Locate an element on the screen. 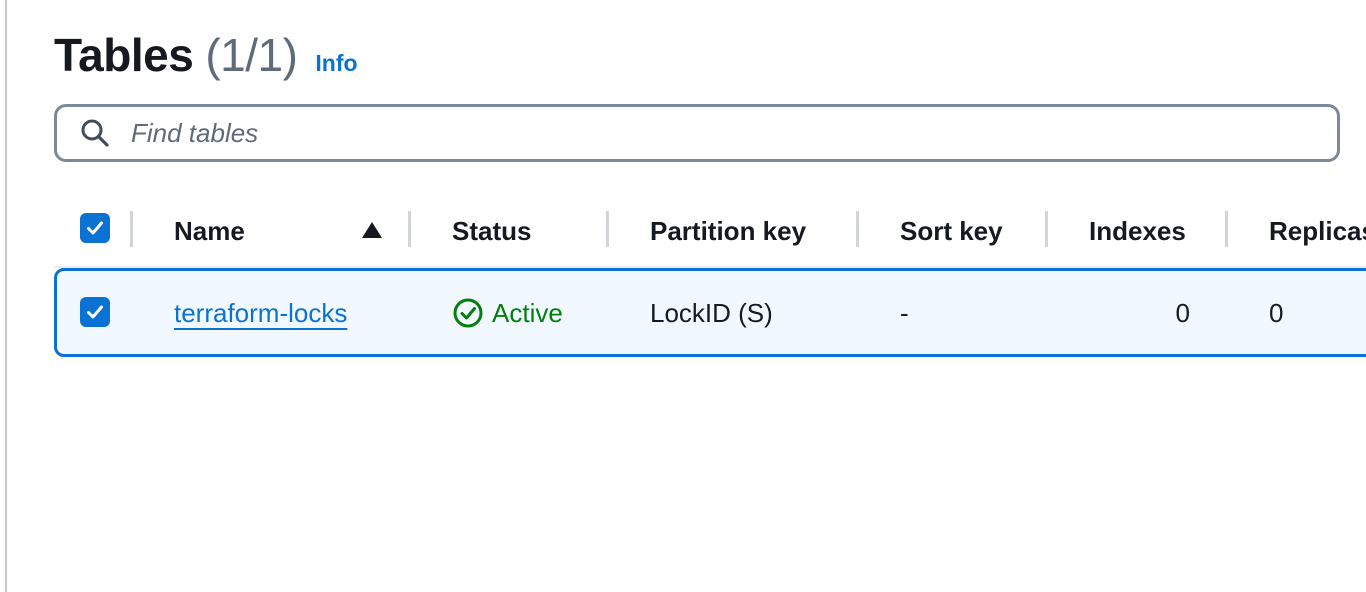  column-header-sort-key-label: Sort key is located at coordinates (951, 230).